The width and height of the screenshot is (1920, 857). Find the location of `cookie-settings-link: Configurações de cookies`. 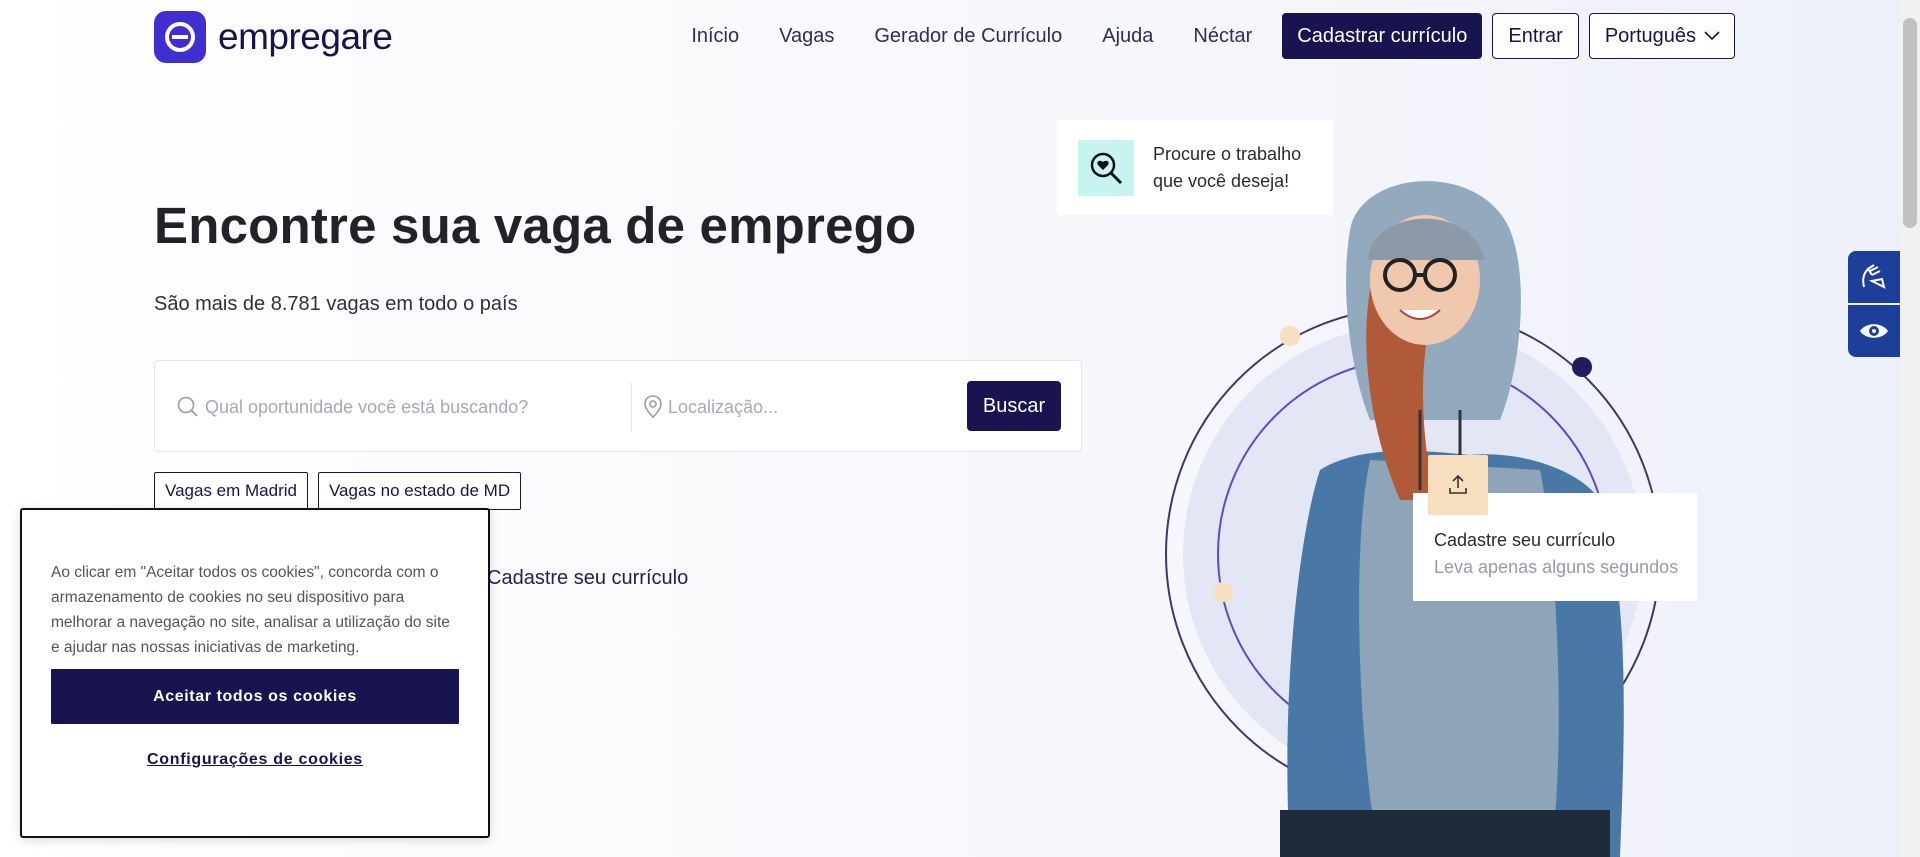

cookie-settings-link: Configurações de cookies is located at coordinates (255, 760).